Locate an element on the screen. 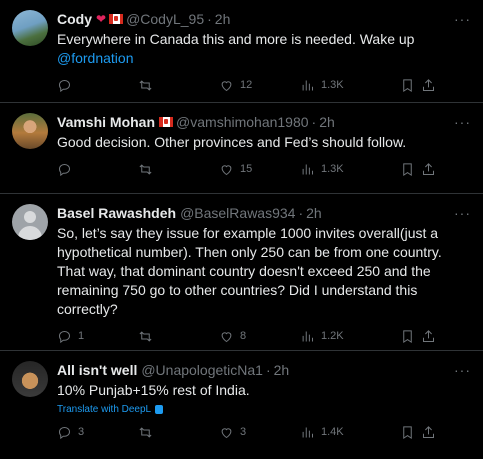 The image size is (483, 459). tweet-header: Cody ❤ @CodyL_95 · 2h is located at coordinates (264, 19).